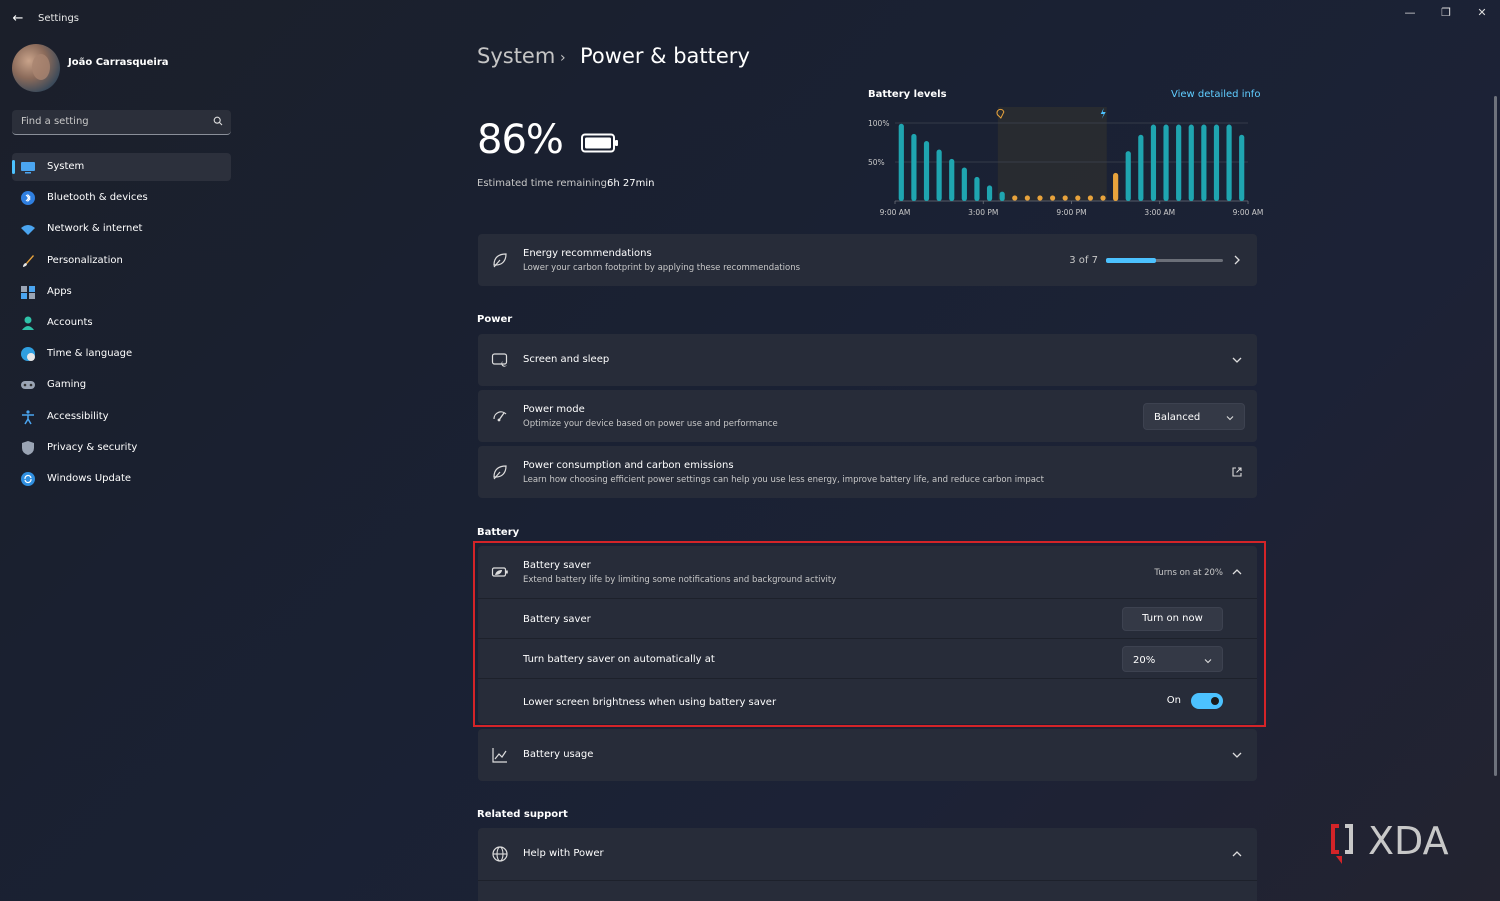  Describe the element at coordinates (499, 755) in the screenshot. I see `chart-line-icon` at that location.